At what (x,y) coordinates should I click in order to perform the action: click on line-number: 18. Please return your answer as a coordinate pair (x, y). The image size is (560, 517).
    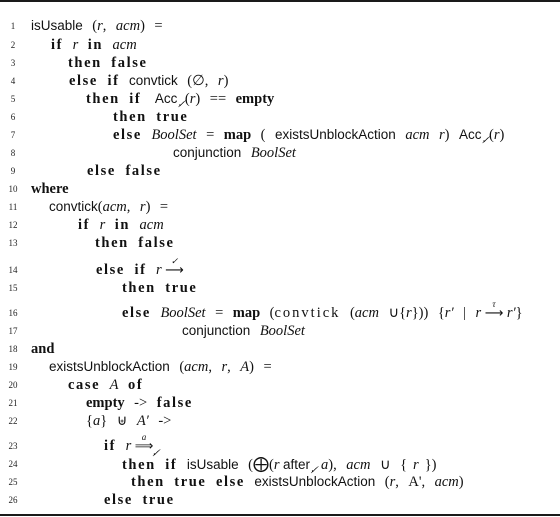
    Looking at the image, I should click on (13, 349).